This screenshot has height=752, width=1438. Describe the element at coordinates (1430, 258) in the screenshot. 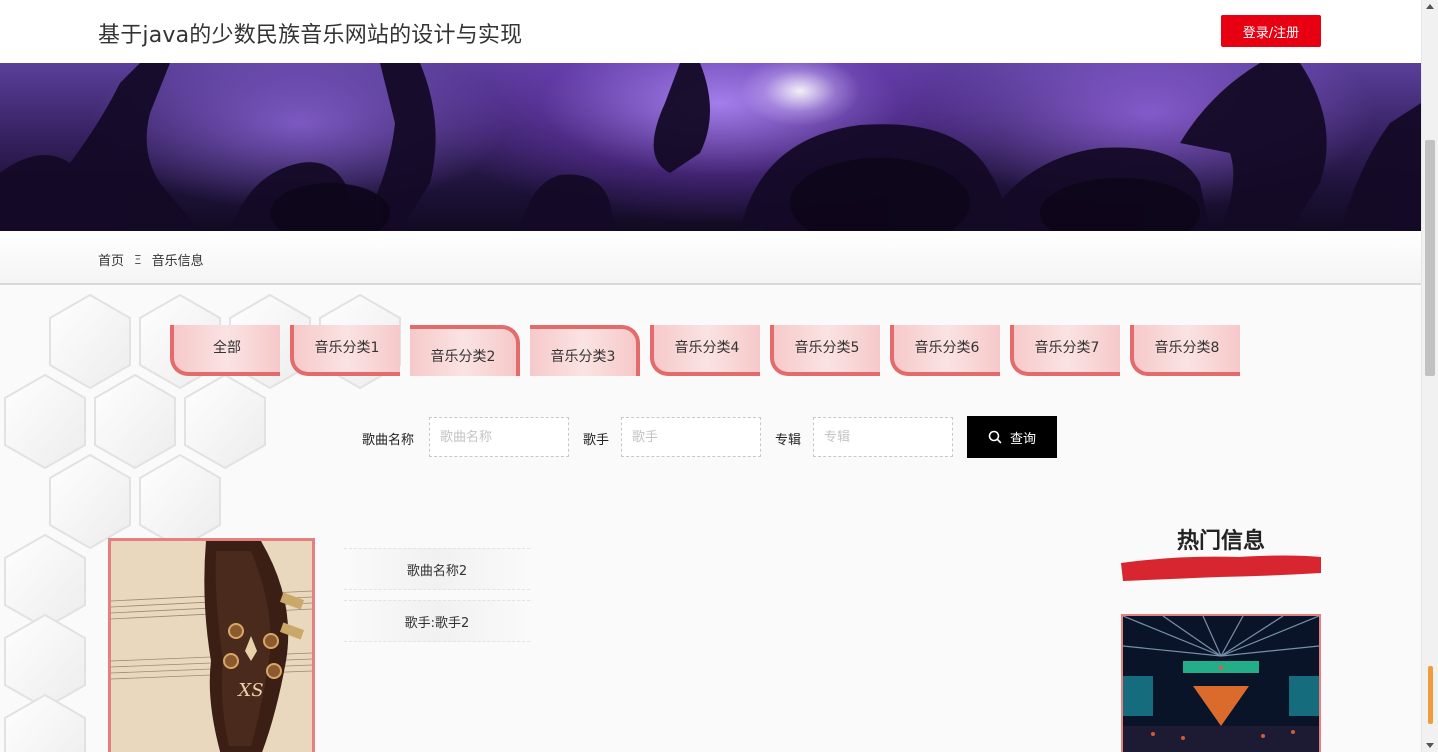

I see `scrollbar-thumb` at that location.